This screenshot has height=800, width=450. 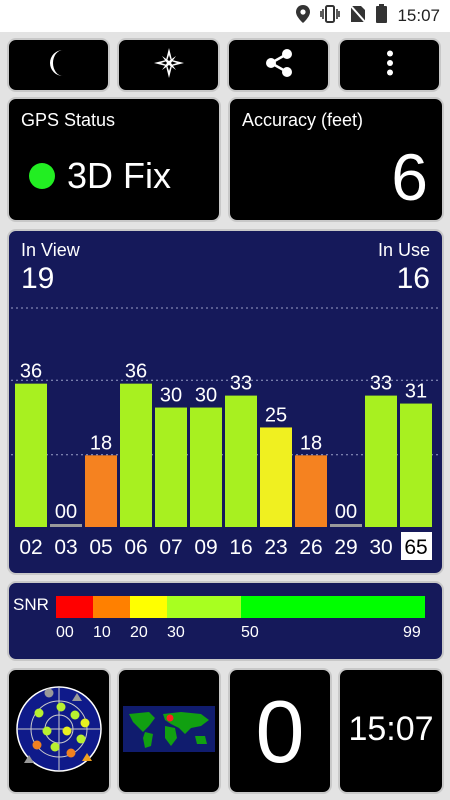 I want to click on fix-status-value: 3D Fix, so click(x=119, y=175).